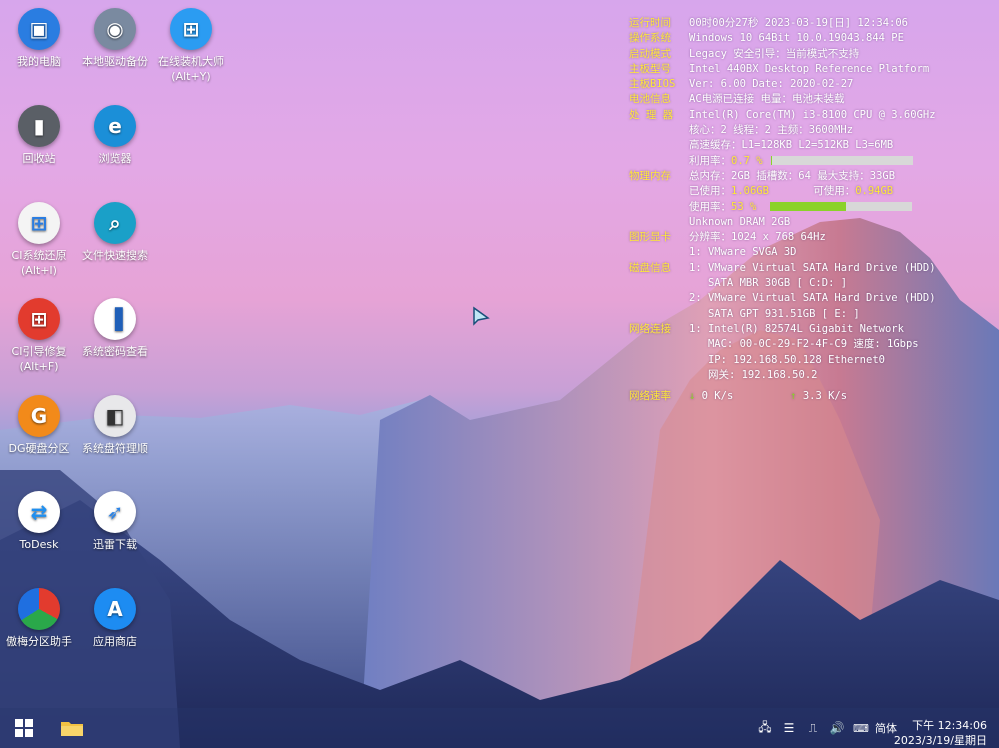 The height and width of the screenshot is (748, 999). I want to click on icon-shortcut: (Alt+Y), so click(191, 76).